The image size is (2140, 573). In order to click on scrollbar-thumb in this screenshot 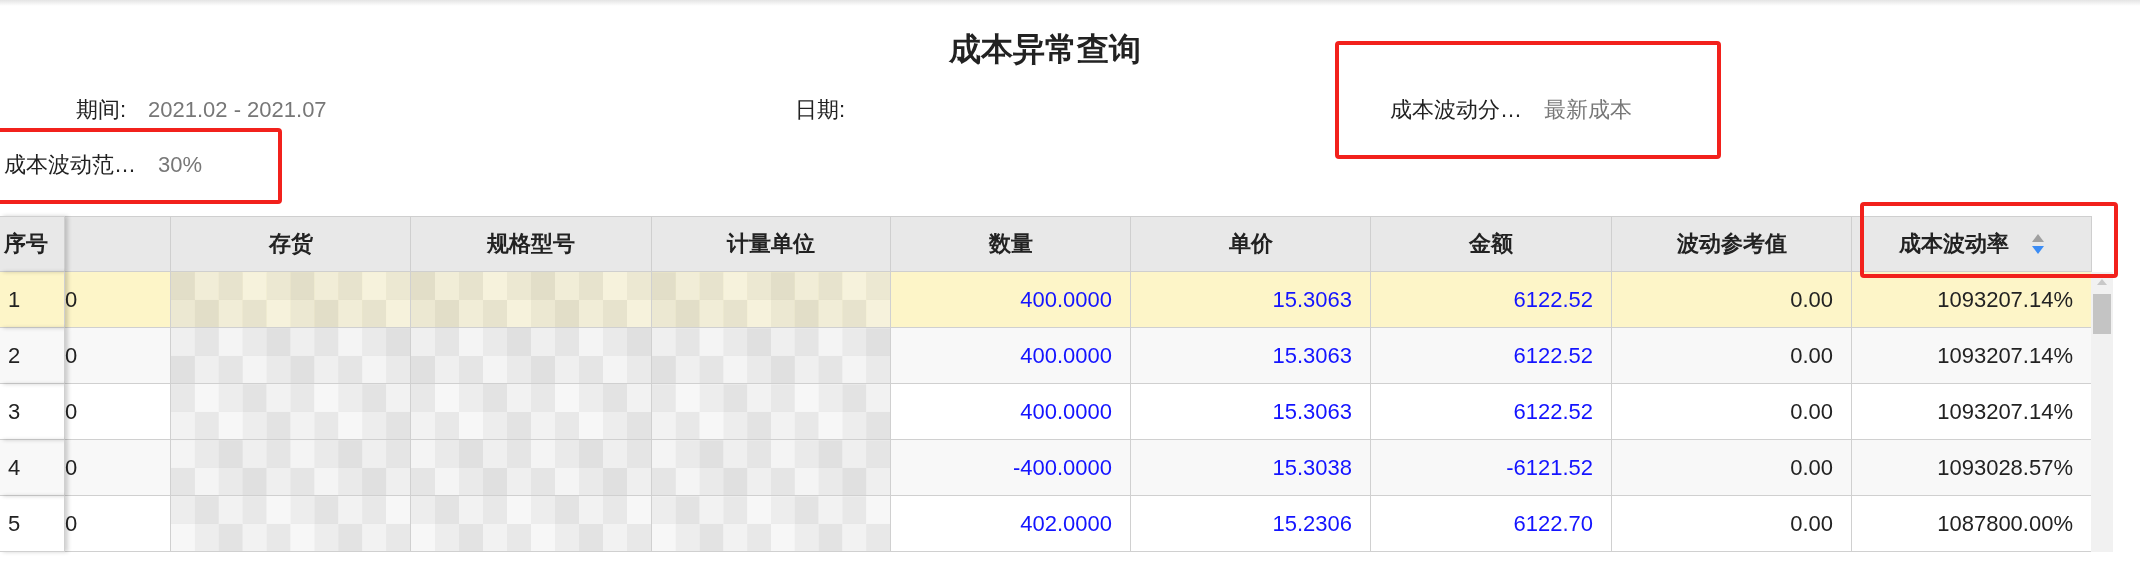, I will do `click(2102, 314)`.